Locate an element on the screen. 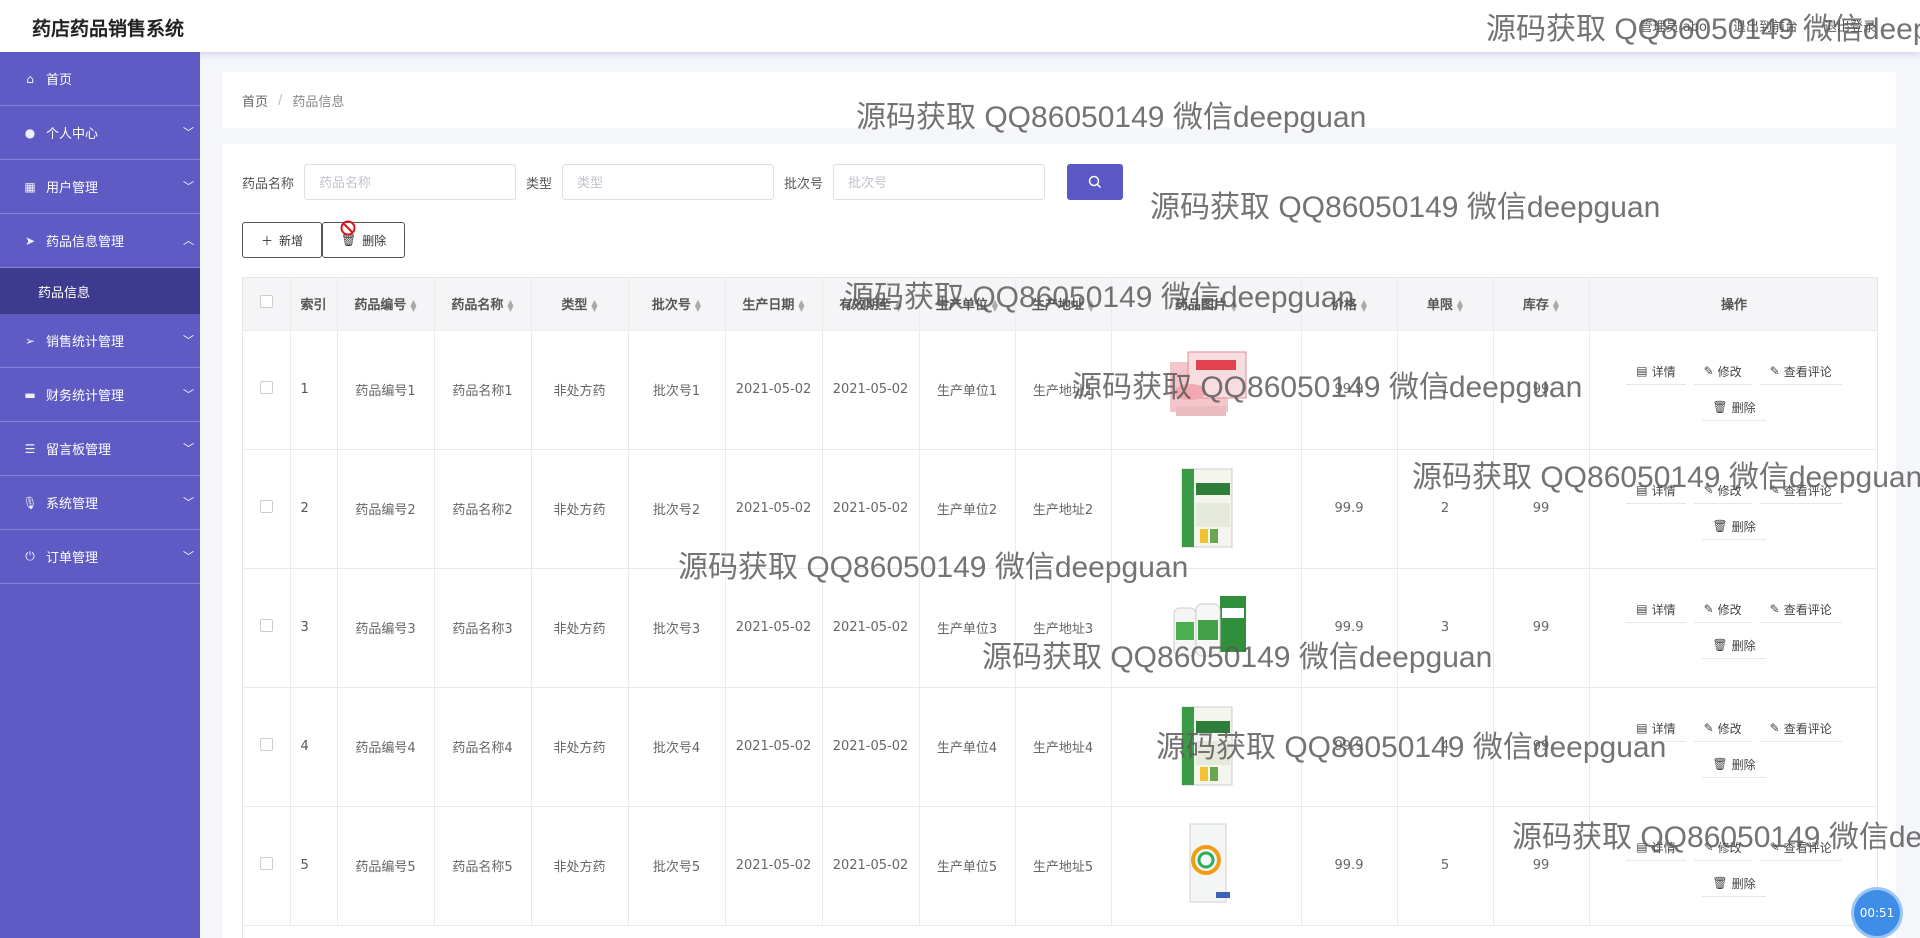 Image resolution: width=1920 pixels, height=938 pixels. header-batch: 批次号 ▲ ▼ is located at coordinates (677, 304).